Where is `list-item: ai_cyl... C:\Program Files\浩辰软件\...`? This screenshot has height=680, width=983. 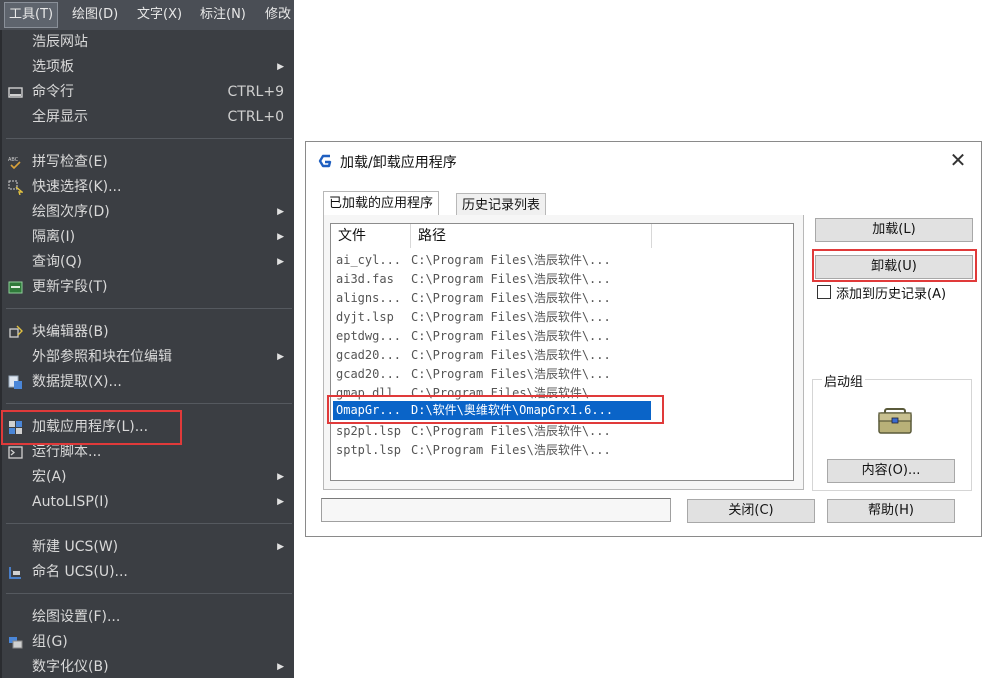 list-item: ai_cyl... C:\Program Files\浩辰软件\... is located at coordinates (501, 260).